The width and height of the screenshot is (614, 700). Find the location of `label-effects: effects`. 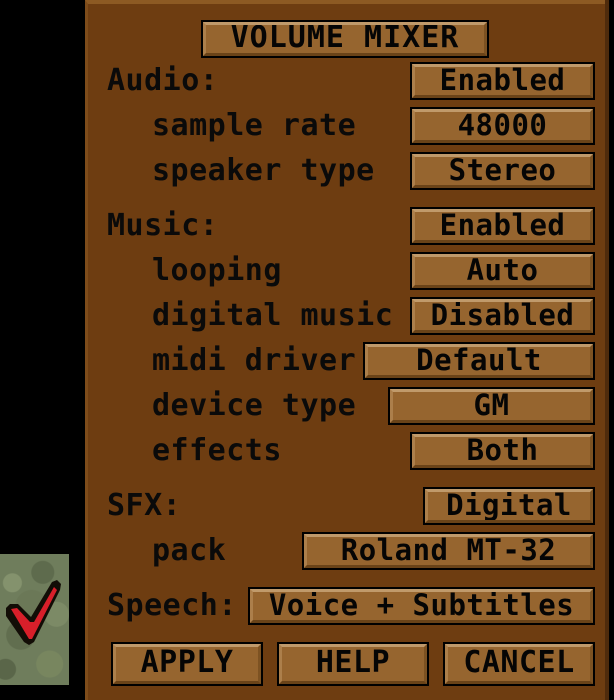

label-effects: effects is located at coordinates (217, 450).